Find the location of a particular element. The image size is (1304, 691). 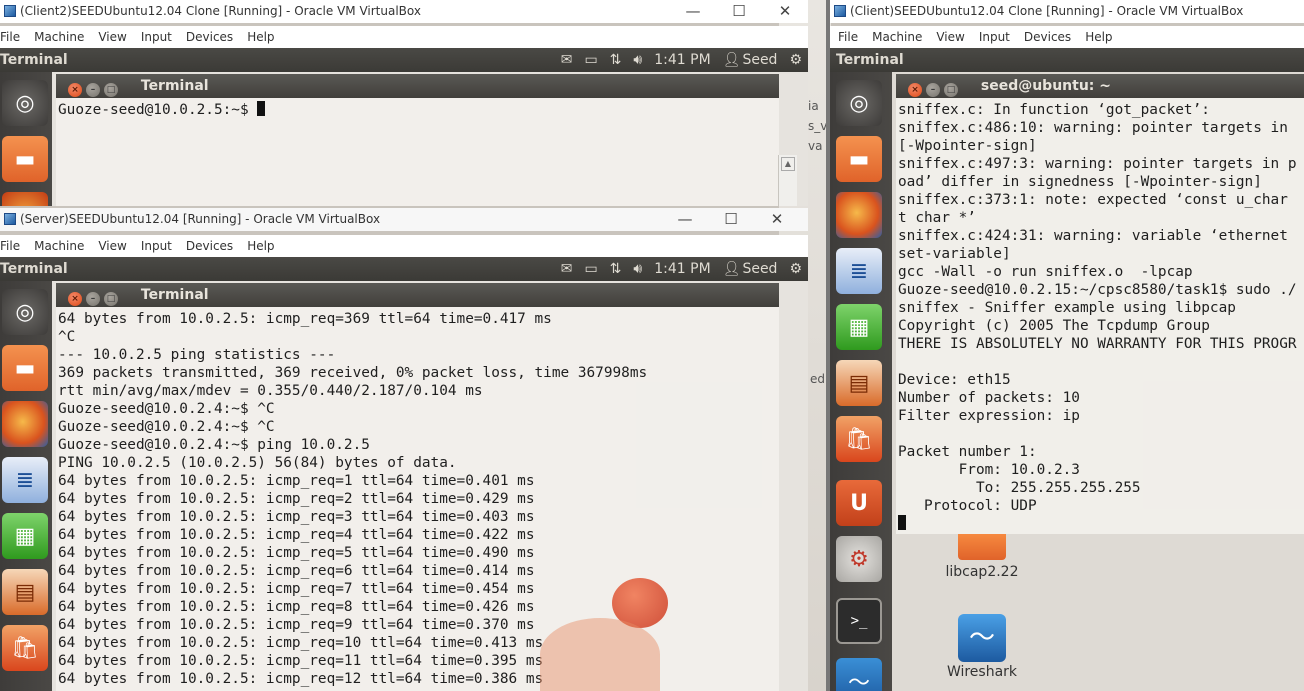

terminal-icon: >_ is located at coordinates (859, 621).